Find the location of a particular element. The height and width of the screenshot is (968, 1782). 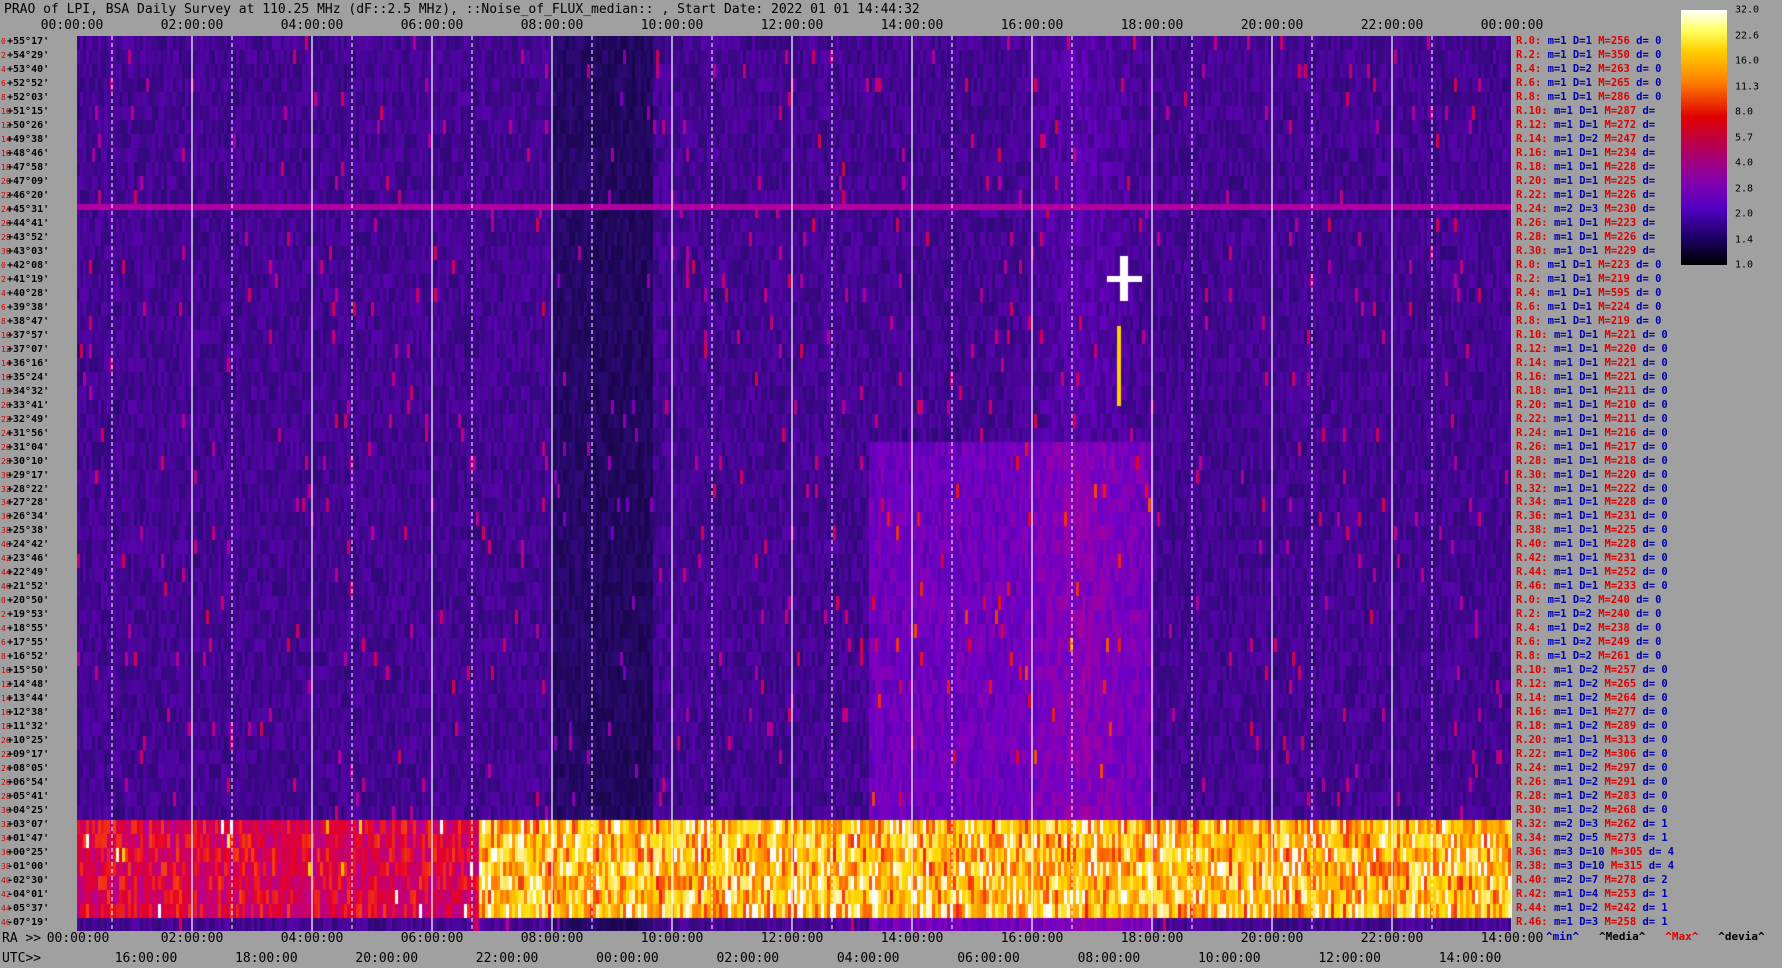

stat-M: M=268 is located at coordinates (1620, 810).